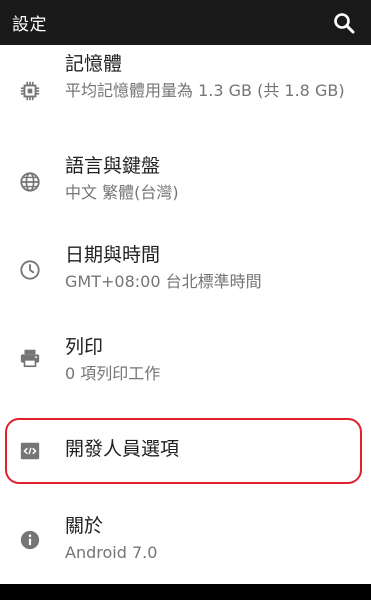 This screenshot has width=371, height=600. I want to click on app-bar: 設定, so click(185, 22).